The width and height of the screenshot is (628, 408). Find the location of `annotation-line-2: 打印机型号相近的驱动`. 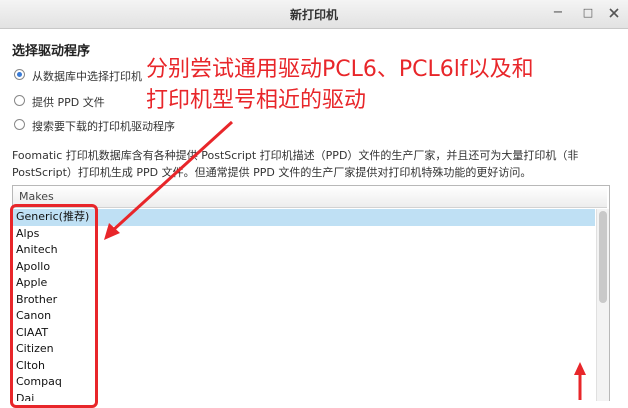

annotation-line-2: 打印机型号相近的驱动 is located at coordinates (256, 100).